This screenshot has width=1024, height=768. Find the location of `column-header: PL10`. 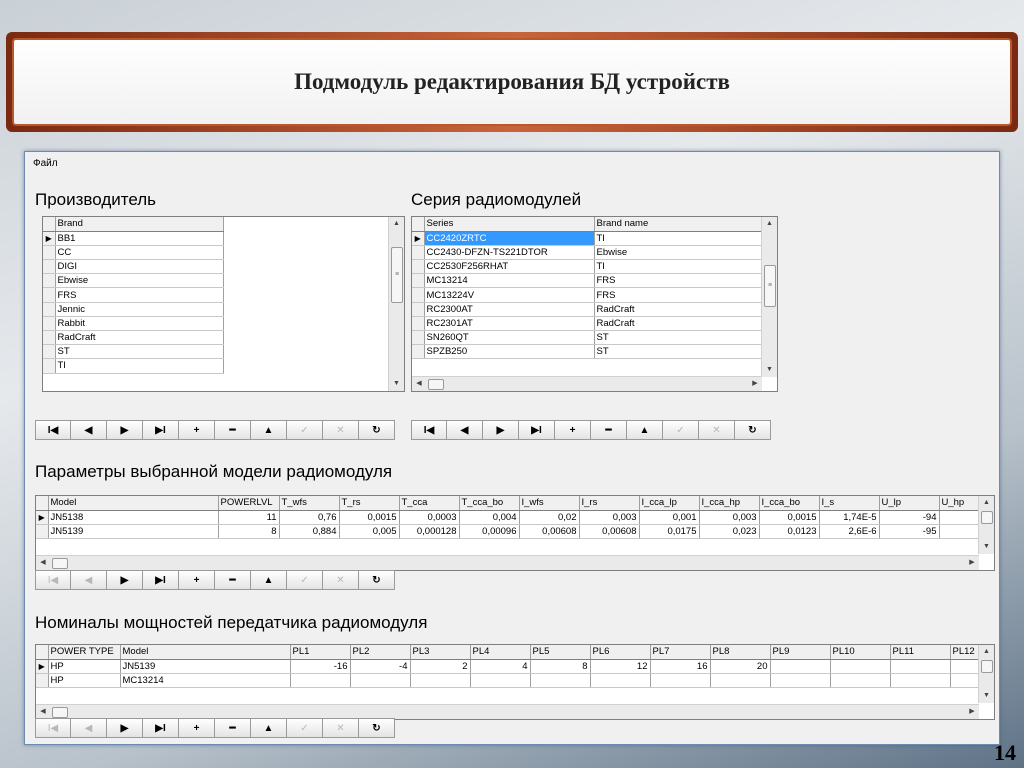

column-header: PL10 is located at coordinates (860, 652).